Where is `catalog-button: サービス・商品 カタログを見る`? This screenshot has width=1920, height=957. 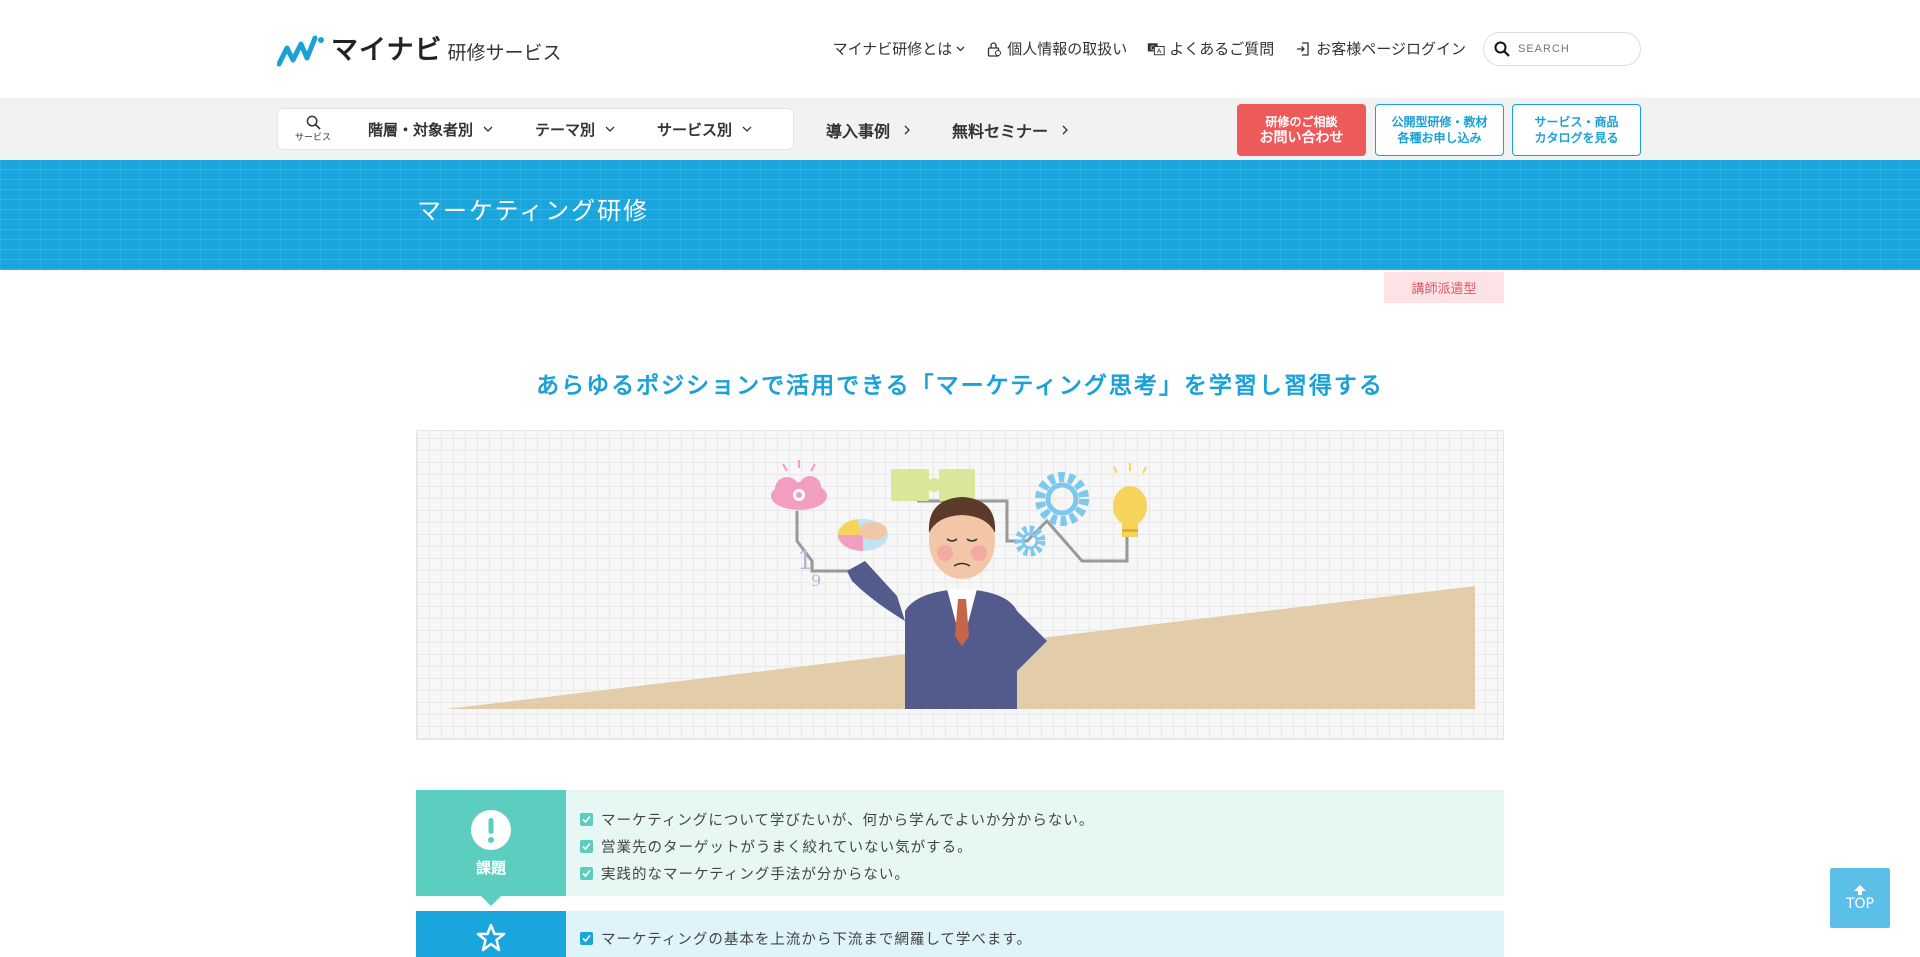
catalog-button: サービス・商品 カタログを見る is located at coordinates (1576, 130).